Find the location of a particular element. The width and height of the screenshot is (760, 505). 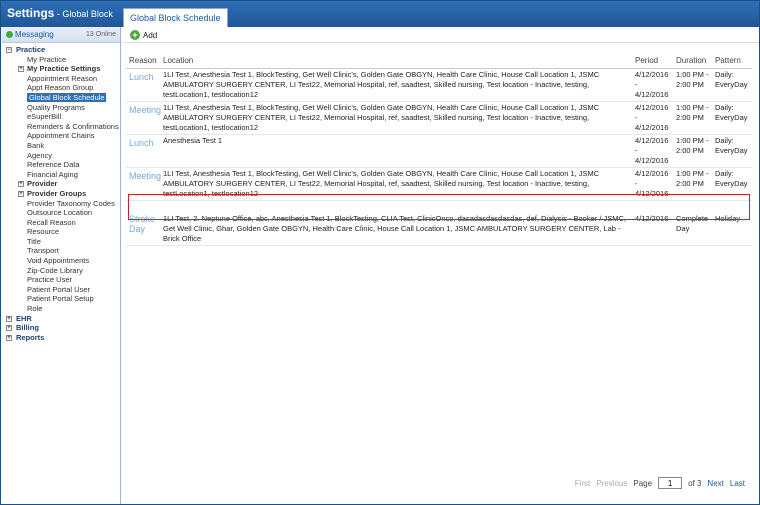

cell-period: 4/12/2016 - 4/12/2016 is located at coordinates (652, 151).